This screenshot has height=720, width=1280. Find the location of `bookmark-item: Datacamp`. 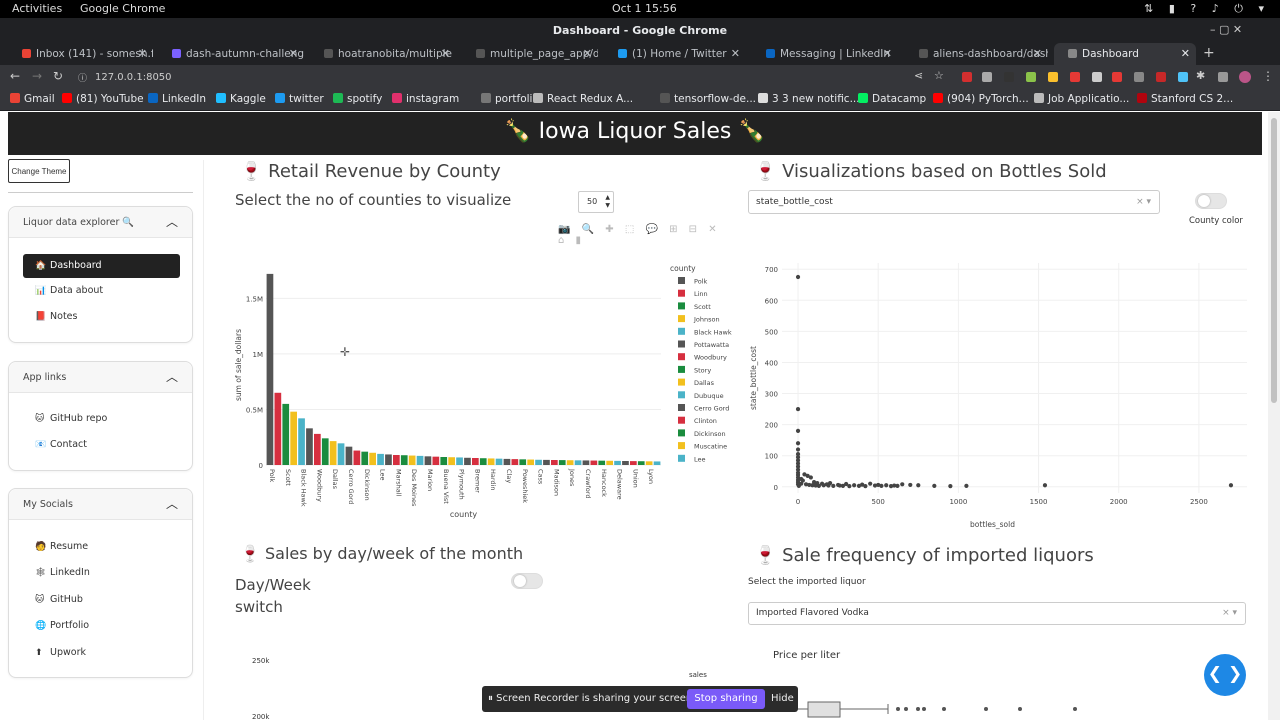

bookmark-item: Datacamp is located at coordinates (892, 99).